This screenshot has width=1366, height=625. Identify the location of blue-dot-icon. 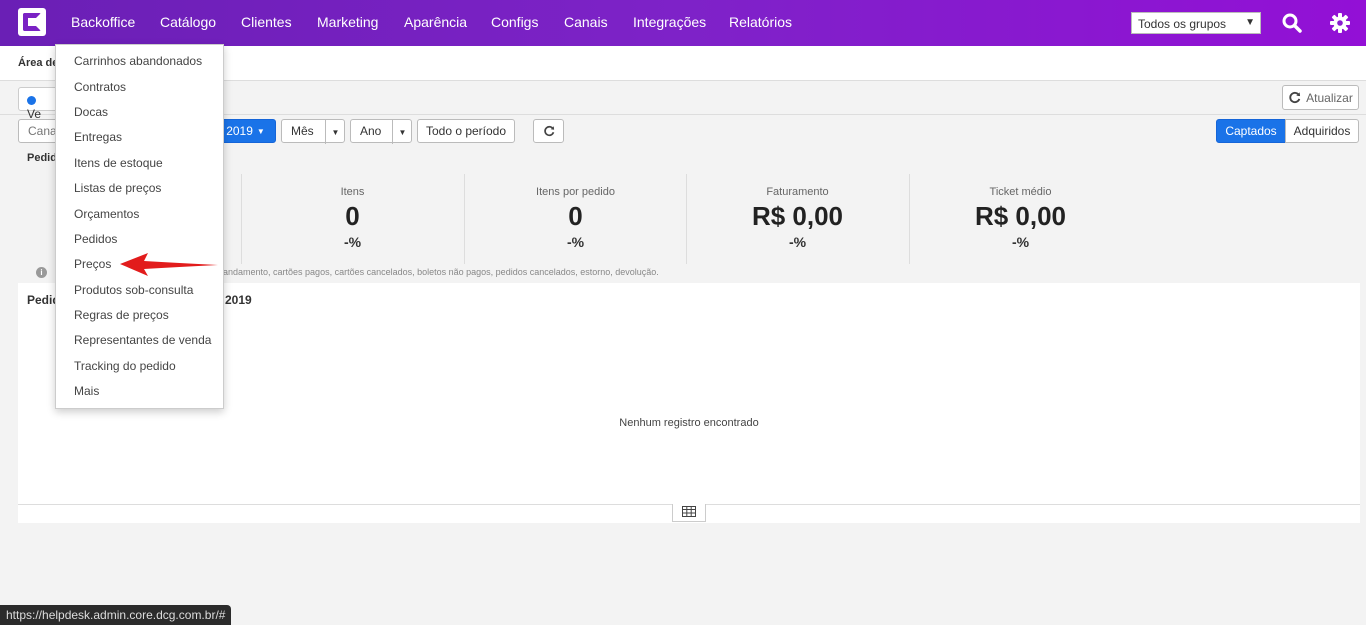
(31, 100).